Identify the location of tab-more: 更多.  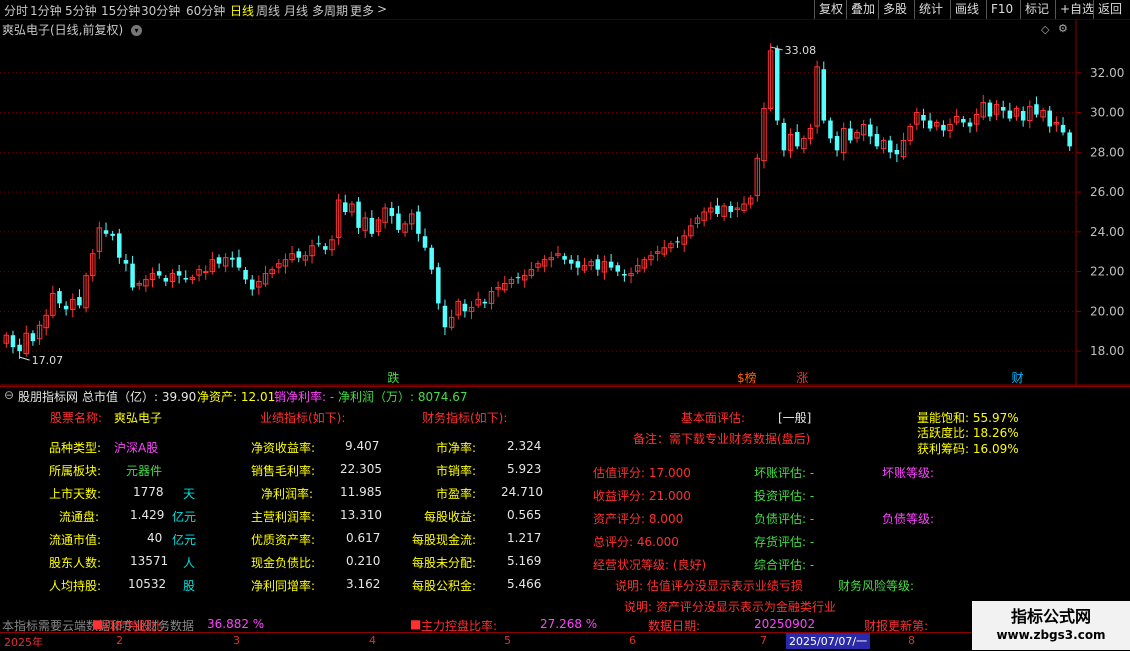
(362, 10).